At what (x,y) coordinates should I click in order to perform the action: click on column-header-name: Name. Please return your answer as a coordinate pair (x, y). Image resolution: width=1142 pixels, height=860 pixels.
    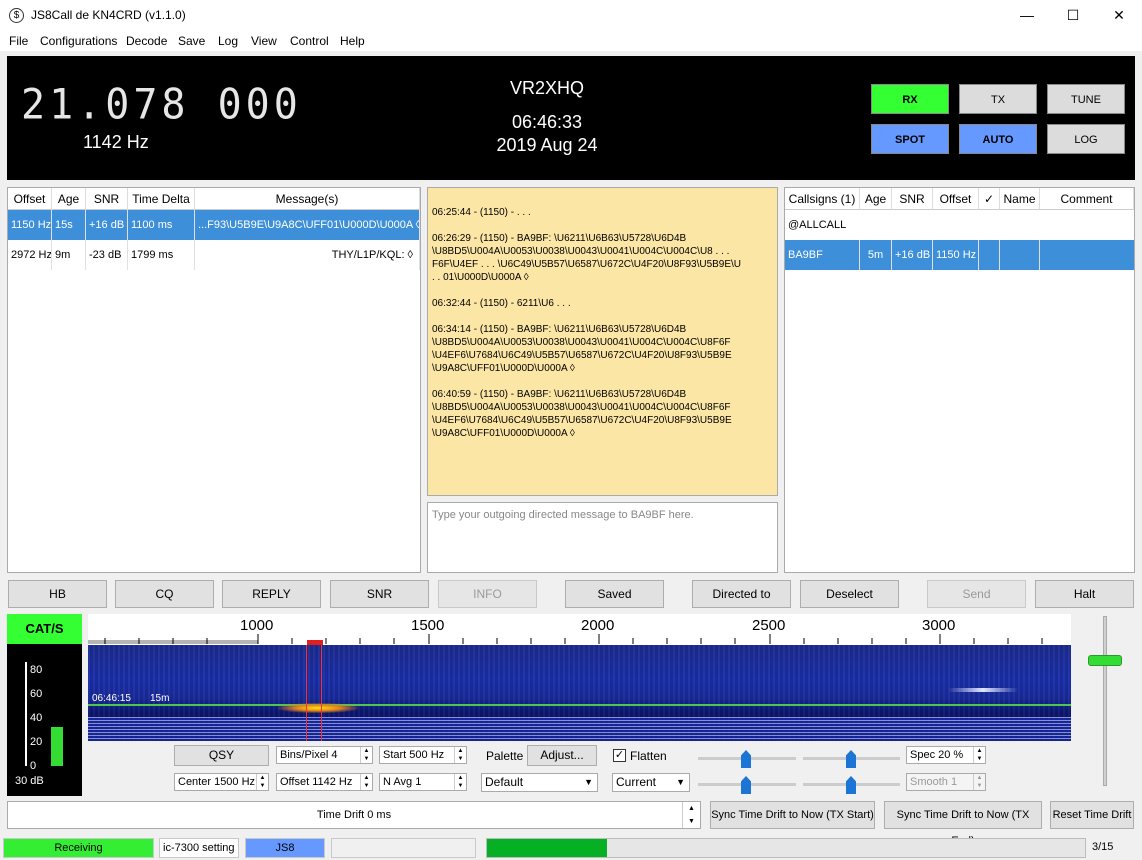
    Looking at the image, I should click on (1020, 199).